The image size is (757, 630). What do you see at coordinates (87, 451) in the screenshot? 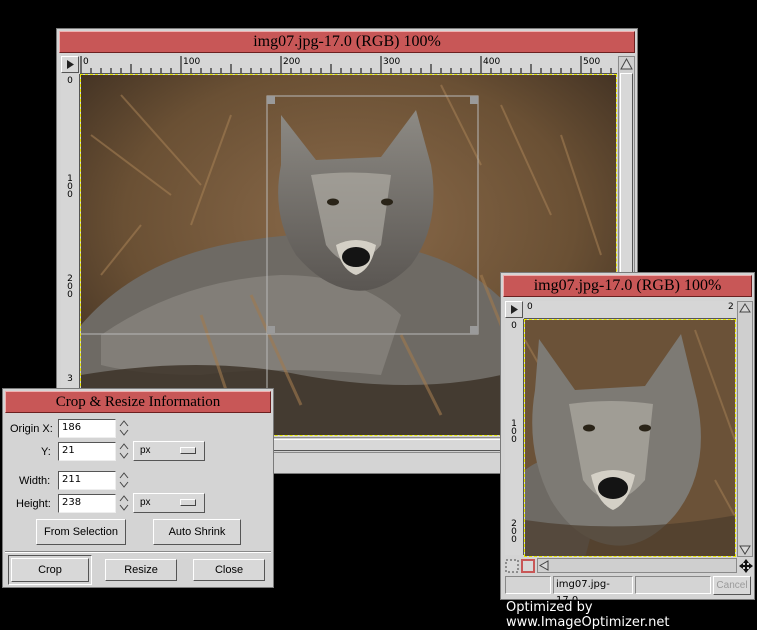
I see `y-input: 21` at bounding box center [87, 451].